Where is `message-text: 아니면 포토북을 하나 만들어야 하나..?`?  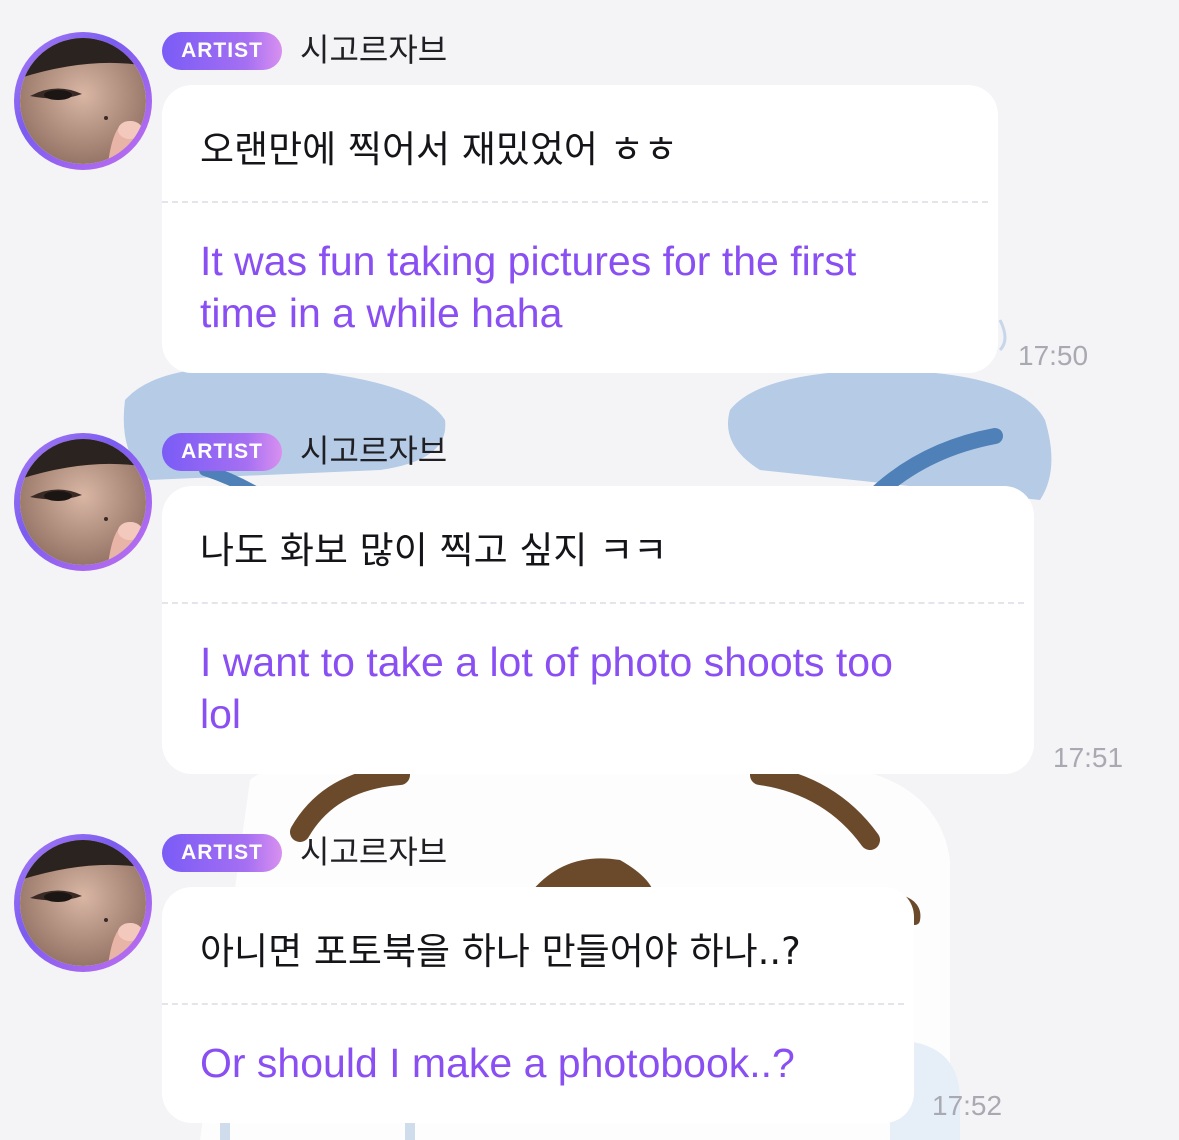
message-text: 아니면 포토북을 하나 만들어야 하나..? is located at coordinates (500, 951).